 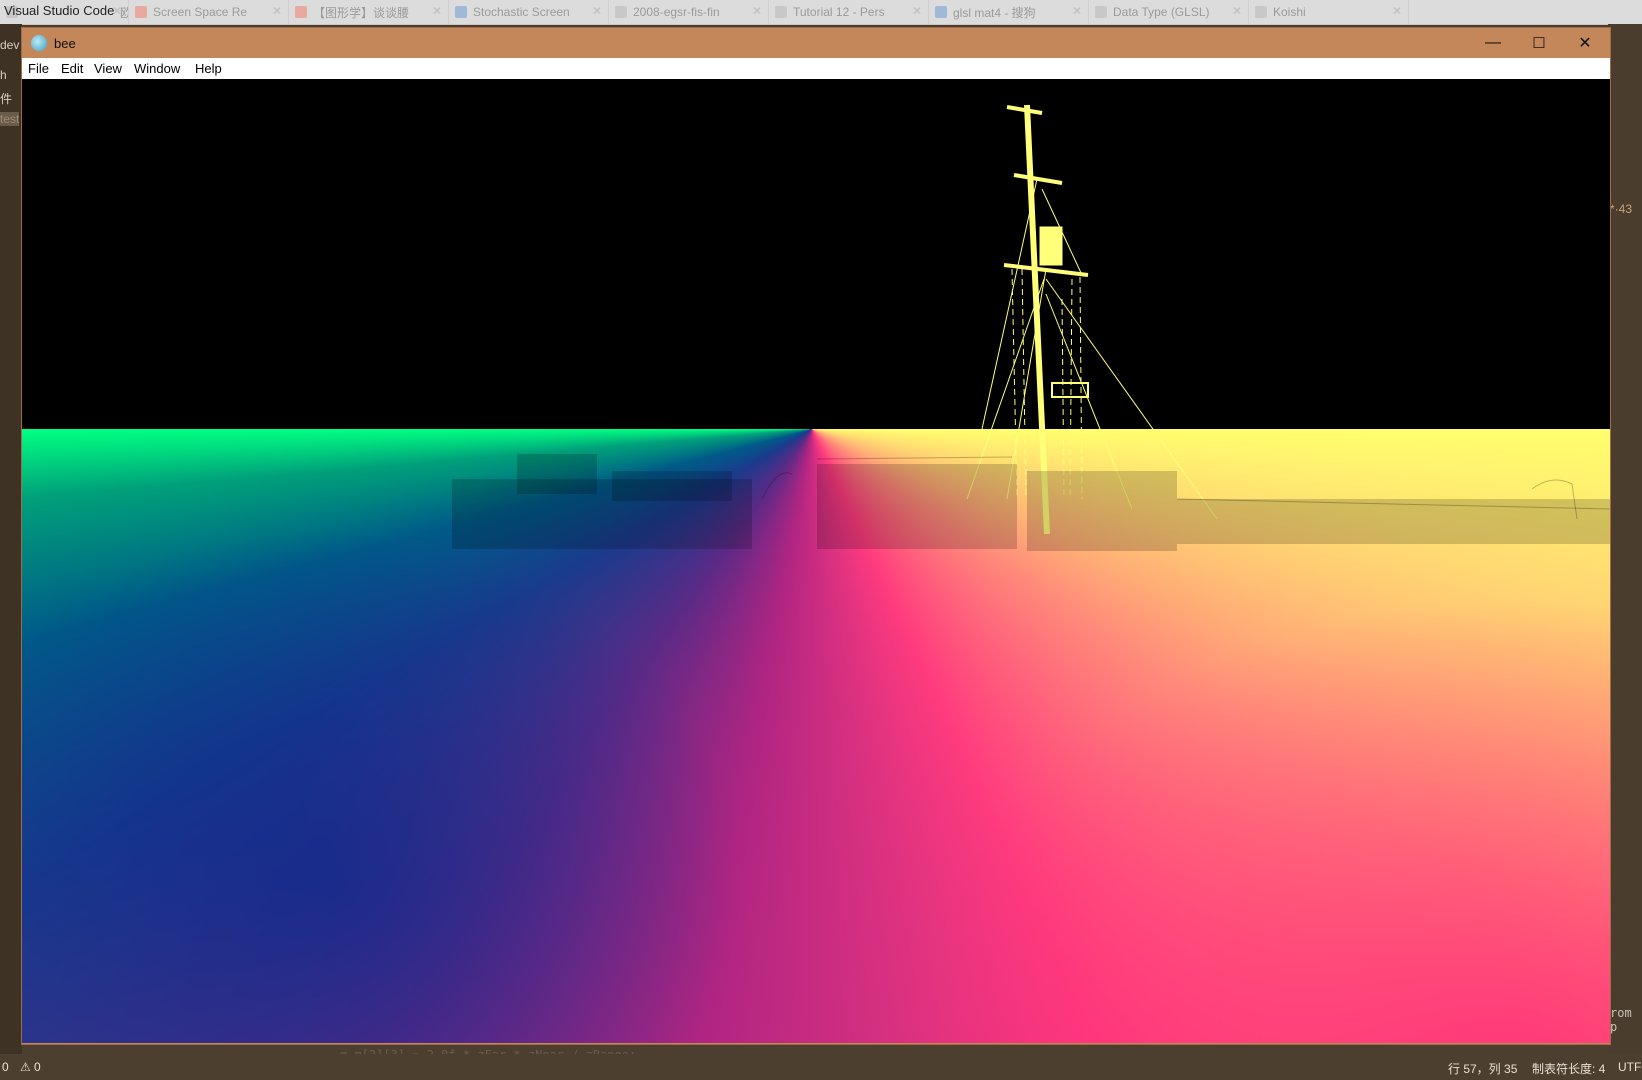 I want to click on editor-fragment: *·43, so click(x=1621, y=209).